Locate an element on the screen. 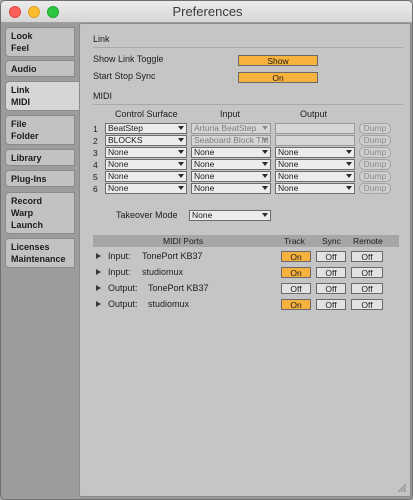  track-toggle: Off is located at coordinates (296, 288).